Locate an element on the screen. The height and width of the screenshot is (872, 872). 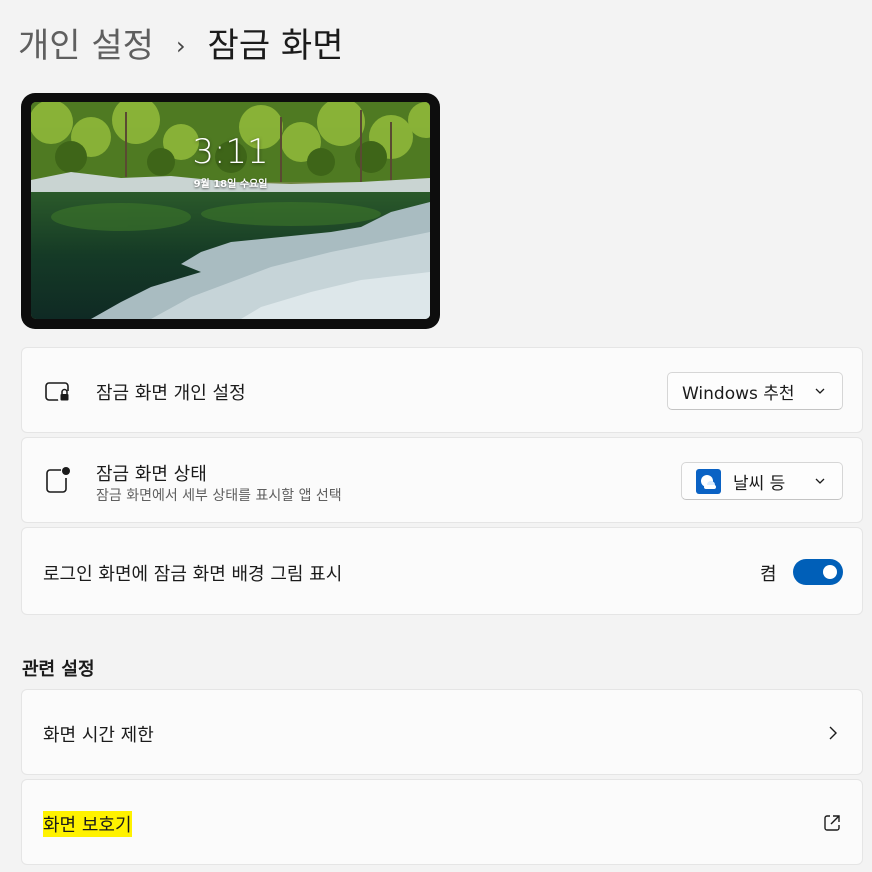
lock-screen-time: 3:11 is located at coordinates (230, 152).